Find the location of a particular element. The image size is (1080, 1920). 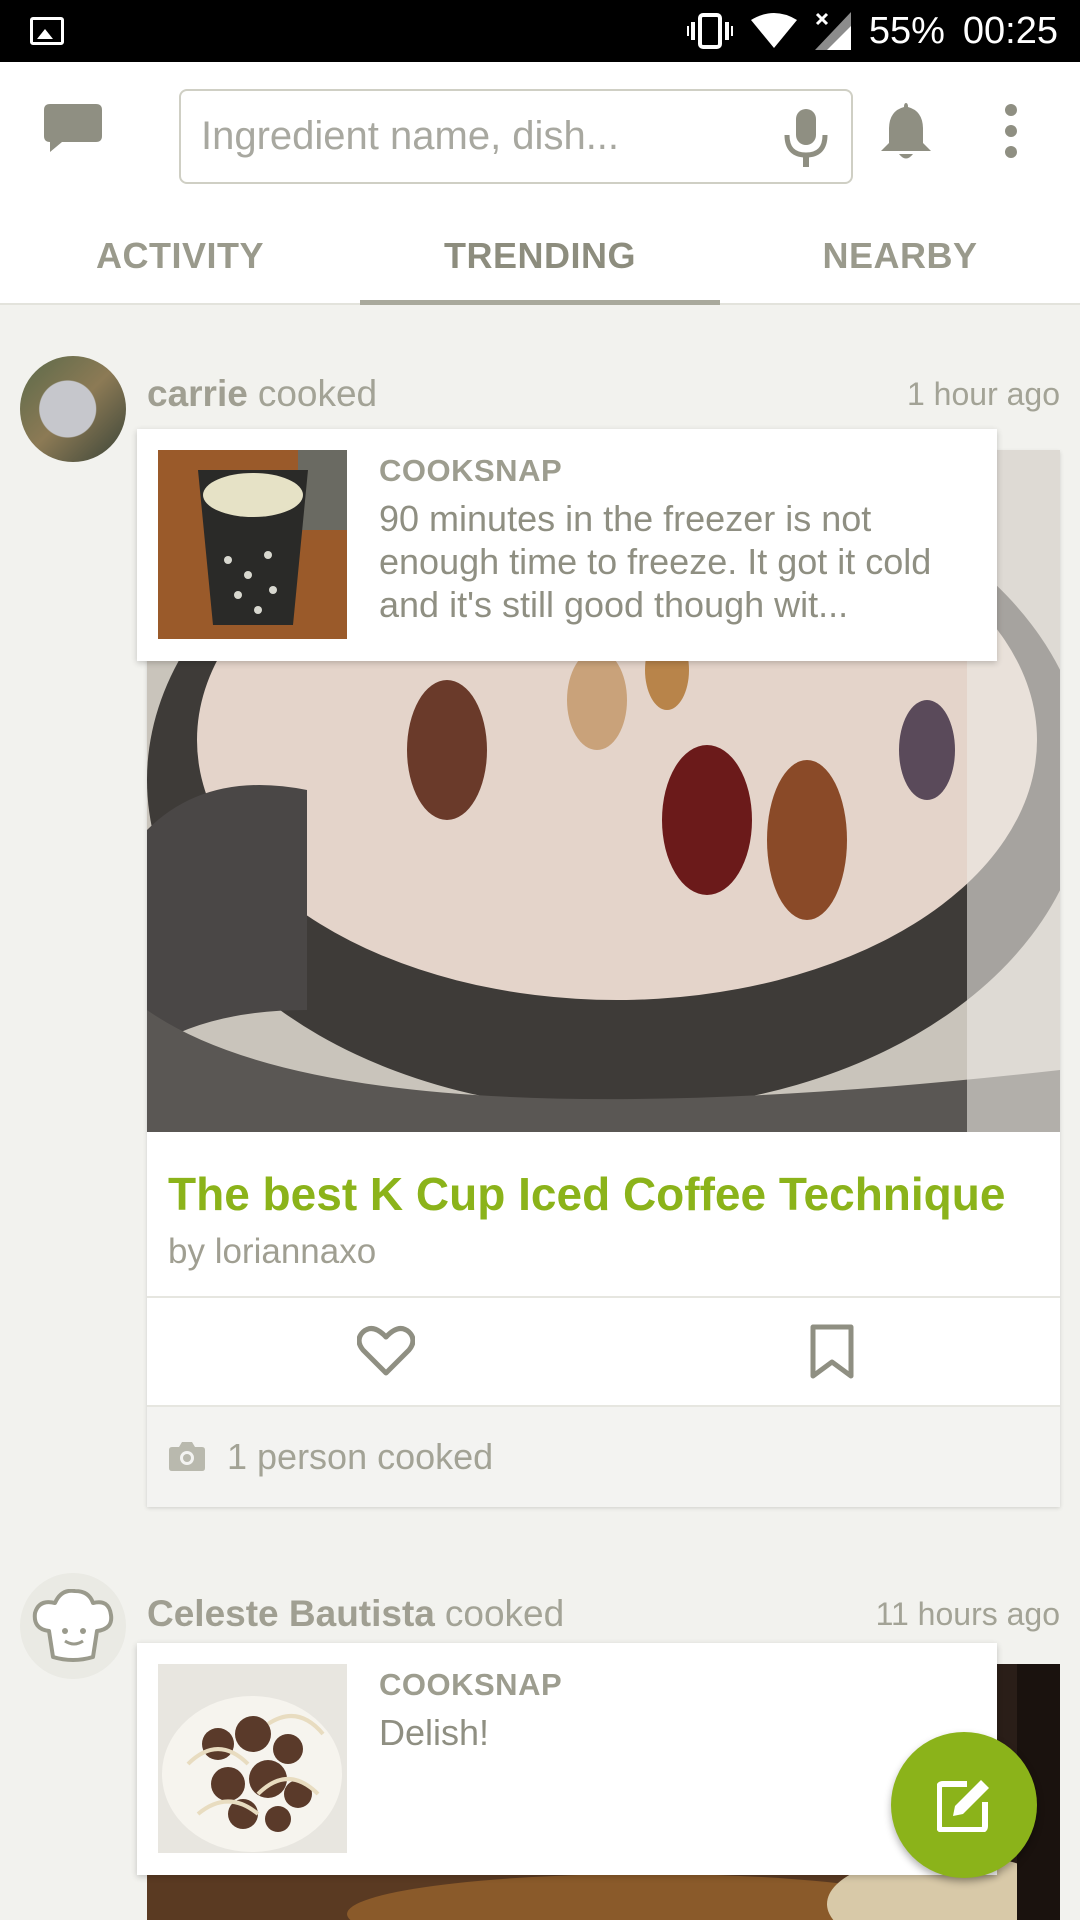

cooked-row: 1 person cooked is located at coordinates (603, 1457).